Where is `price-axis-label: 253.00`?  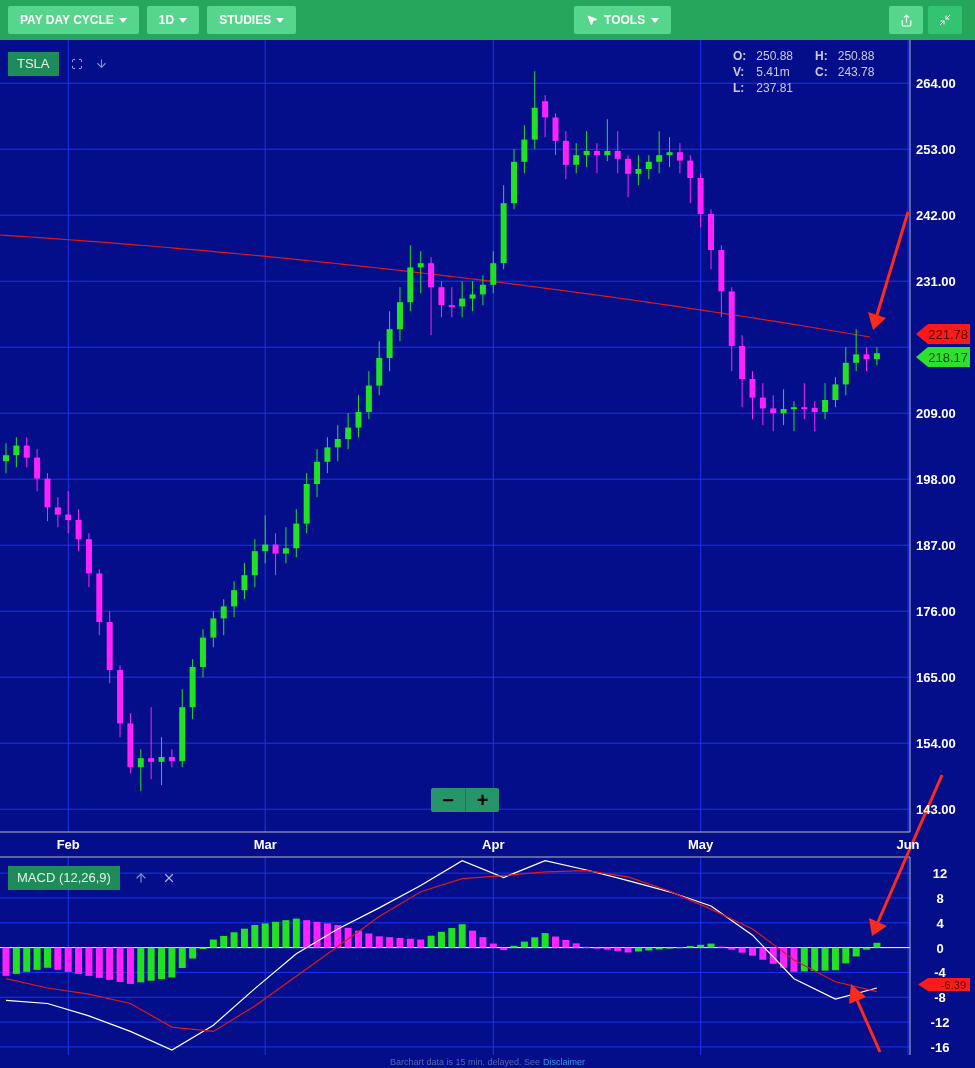 price-axis-label: 253.00 is located at coordinates (936, 150).